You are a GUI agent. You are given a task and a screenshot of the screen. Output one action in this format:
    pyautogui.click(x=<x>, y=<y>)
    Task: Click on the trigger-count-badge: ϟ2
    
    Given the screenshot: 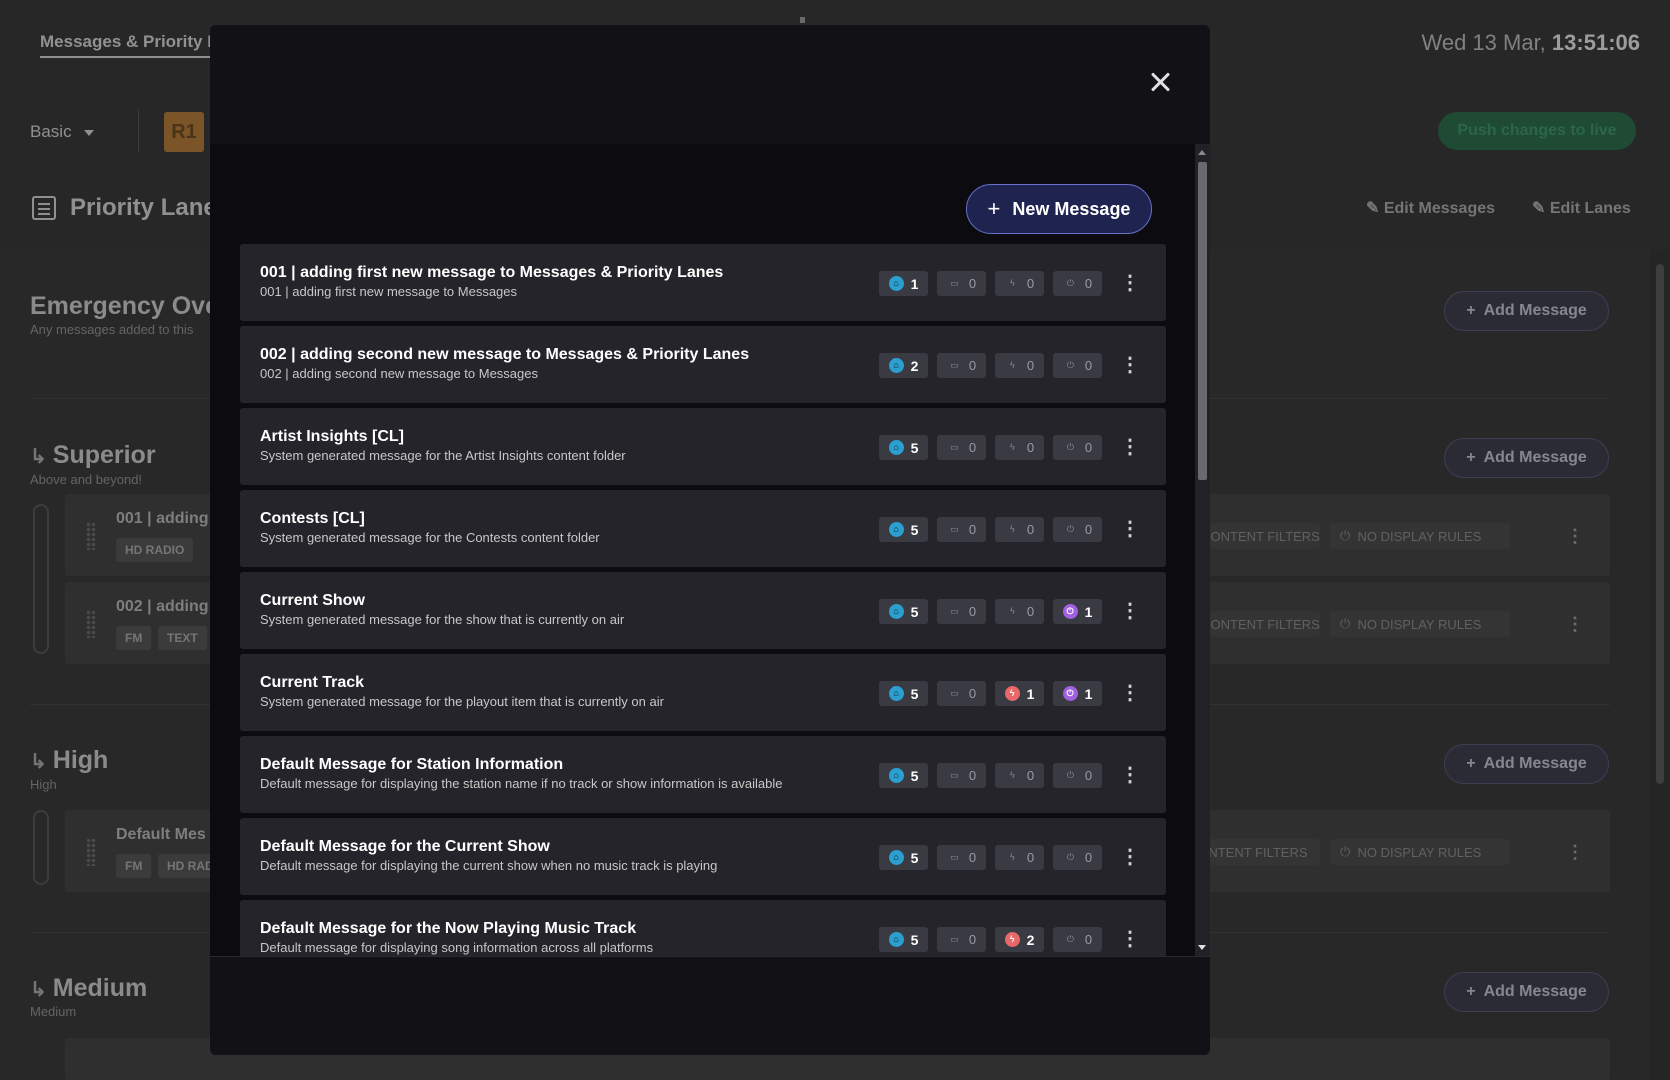 What is the action you would take?
    pyautogui.click(x=1019, y=939)
    